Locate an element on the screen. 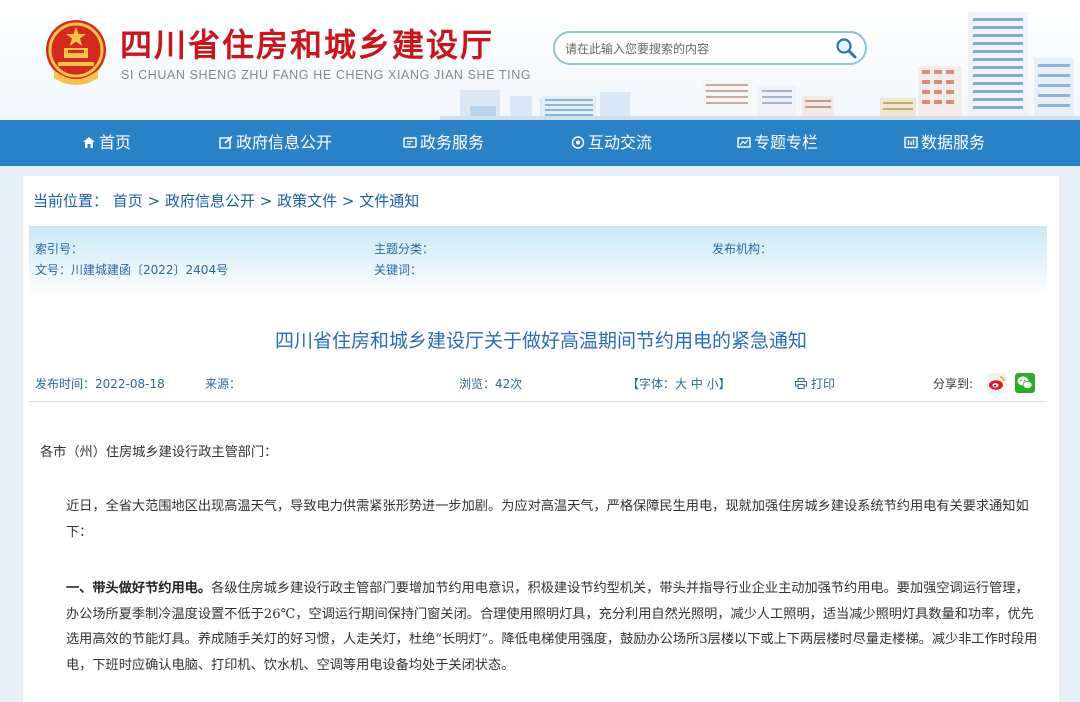 The width and height of the screenshot is (1080, 702). nav-item-label: 政府信息公开 is located at coordinates (284, 142).